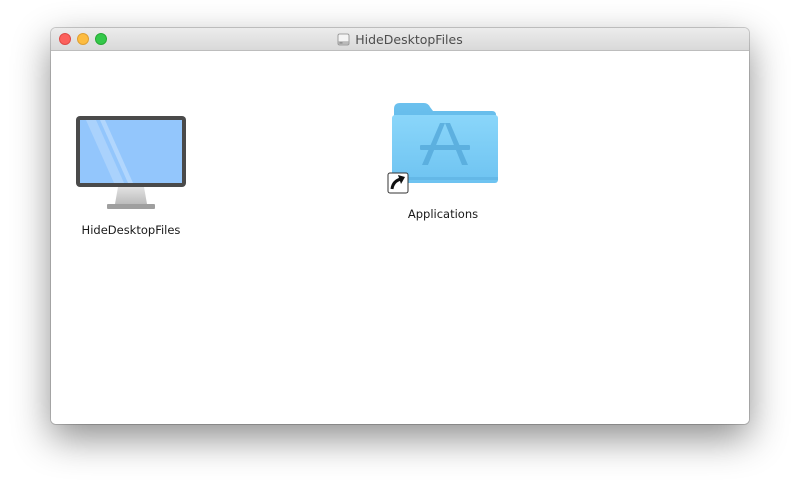 Image resolution: width=800 pixels, height=497 pixels. What do you see at coordinates (442, 148) in the screenshot?
I see `applications-folder-icon` at bounding box center [442, 148].